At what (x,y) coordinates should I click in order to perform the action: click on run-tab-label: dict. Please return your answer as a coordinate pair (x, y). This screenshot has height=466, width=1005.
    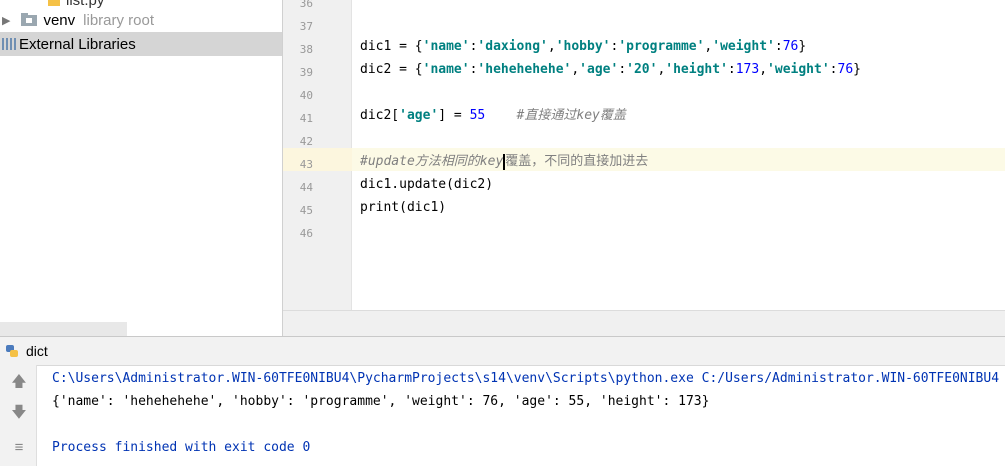
    Looking at the image, I should click on (37, 351).